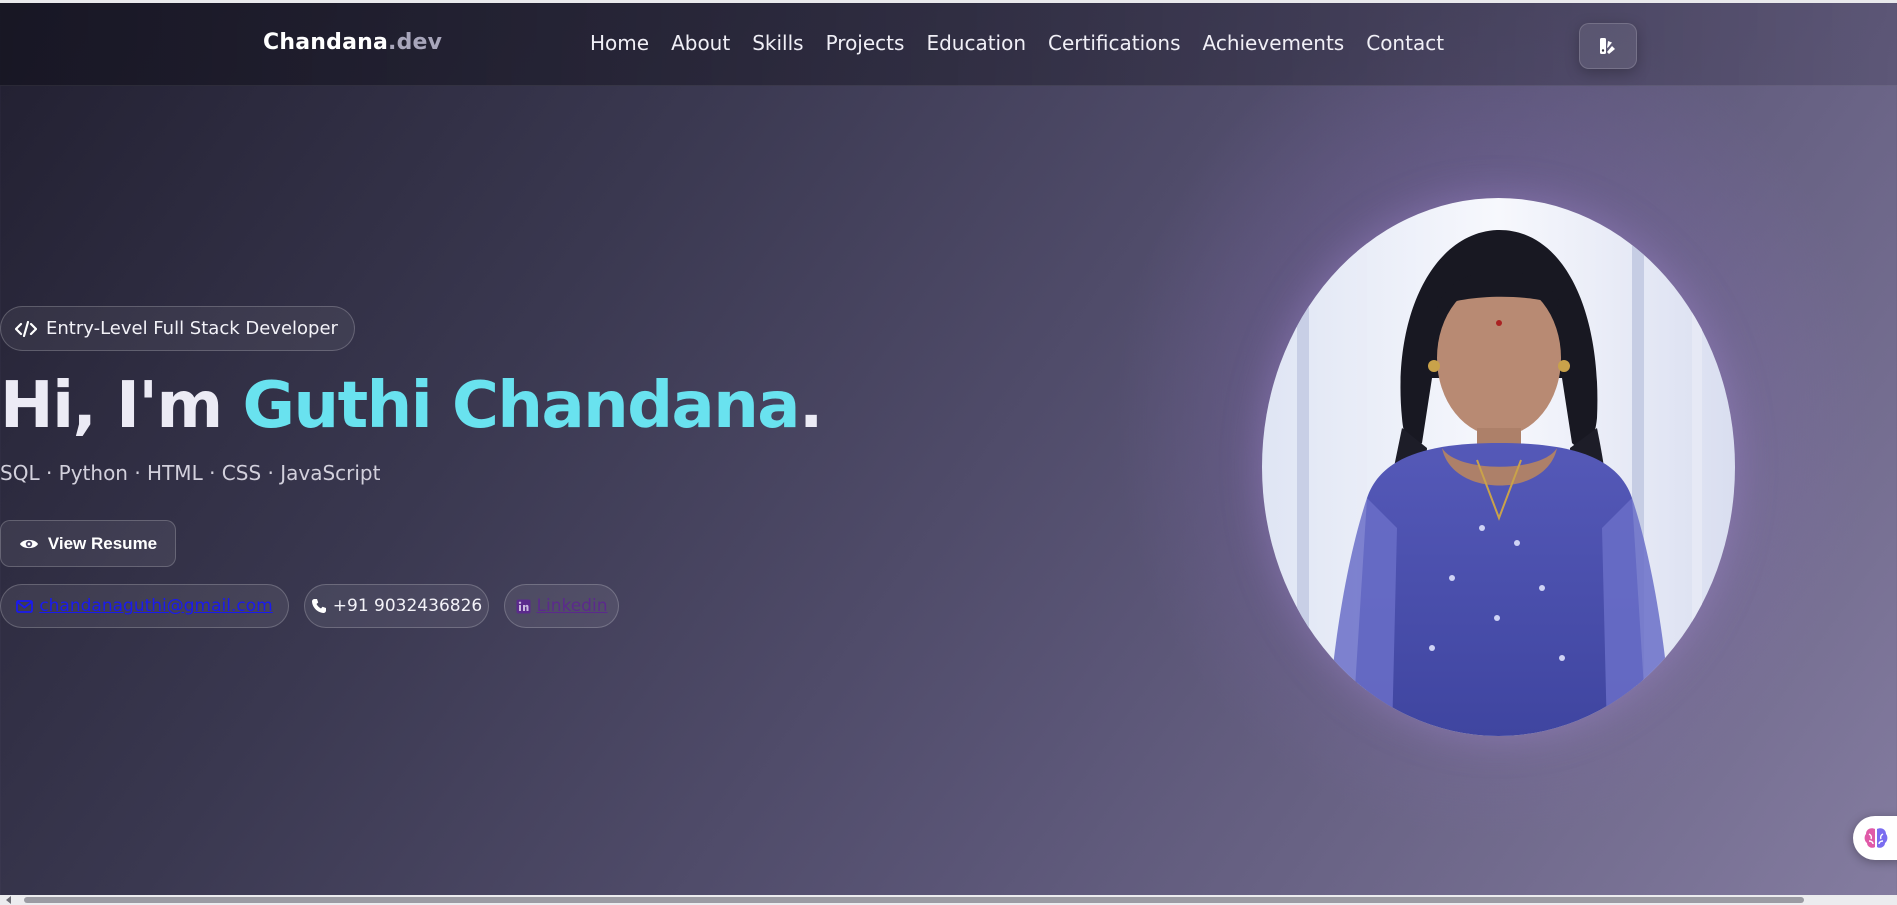 This screenshot has width=1897, height=905. I want to click on greeting-text: Hi, I'm, so click(121, 406).